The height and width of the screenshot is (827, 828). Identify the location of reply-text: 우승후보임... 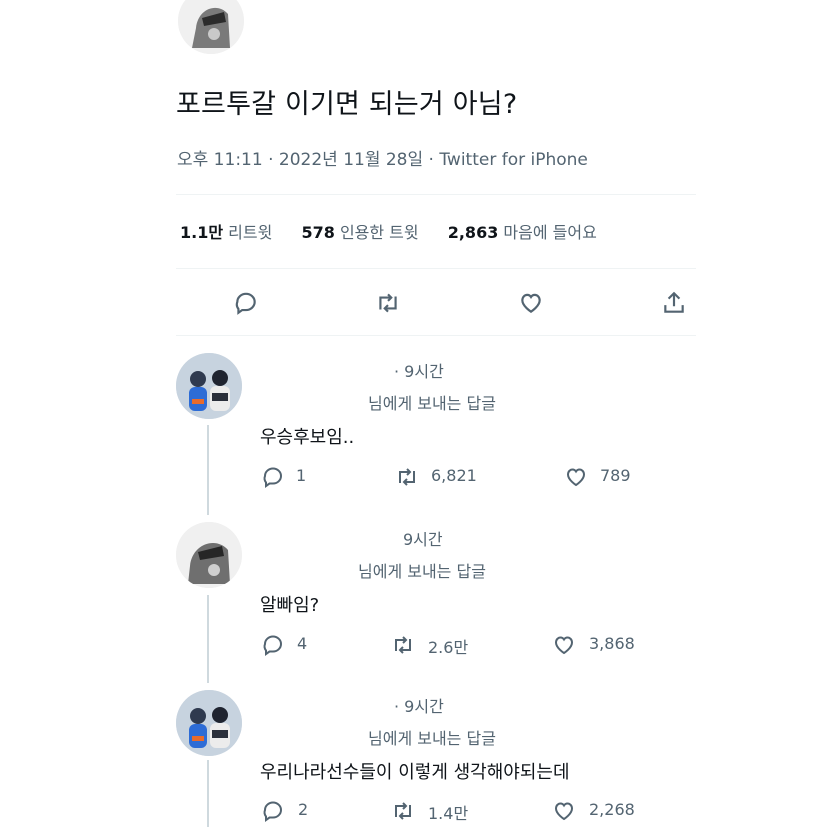
(307, 437).